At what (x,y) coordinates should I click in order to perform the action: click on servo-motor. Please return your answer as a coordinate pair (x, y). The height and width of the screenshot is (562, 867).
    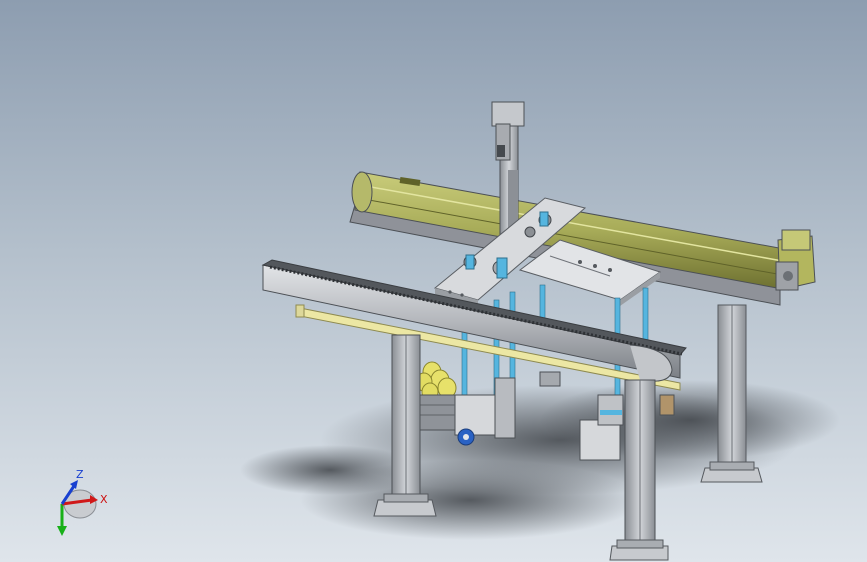
    Looking at the image, I should click on (795, 260).